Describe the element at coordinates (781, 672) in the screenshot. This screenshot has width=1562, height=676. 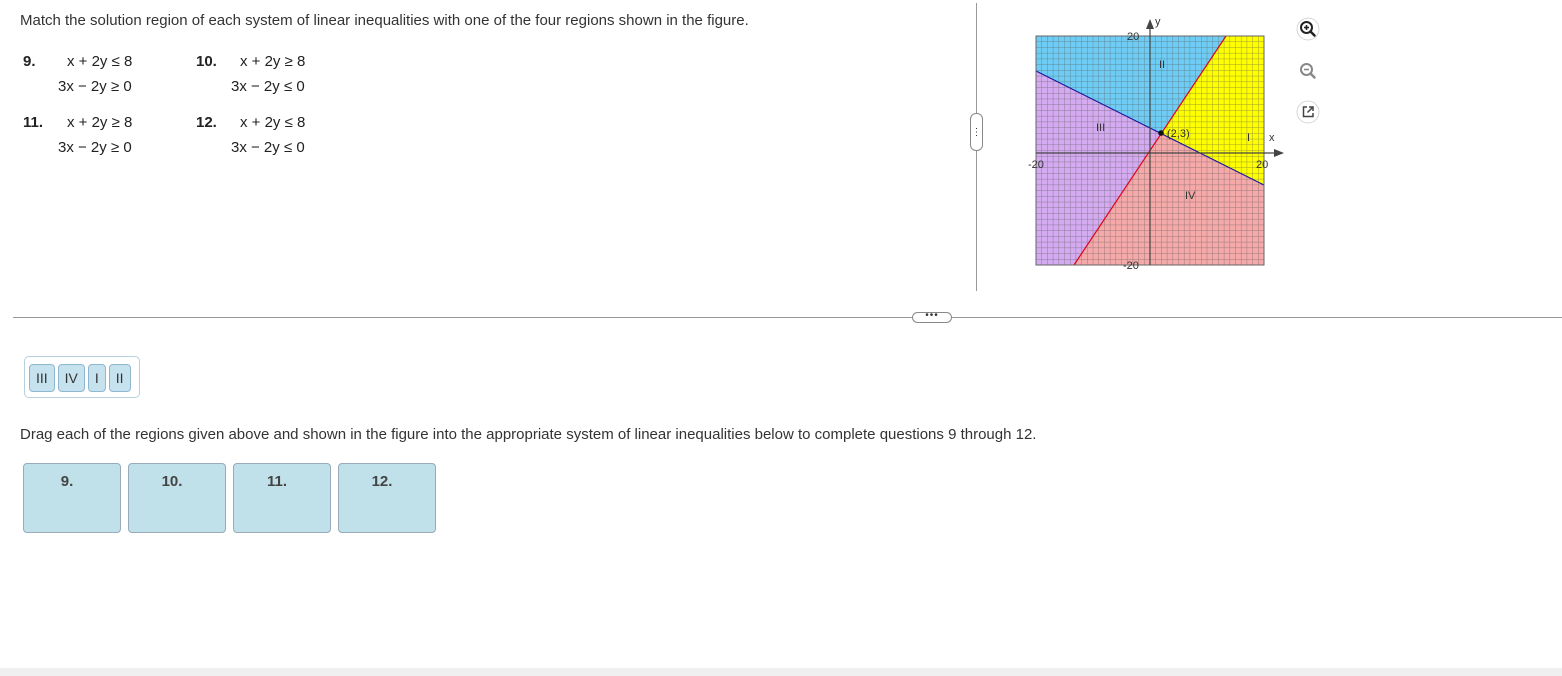
I see `footer-bar` at that location.